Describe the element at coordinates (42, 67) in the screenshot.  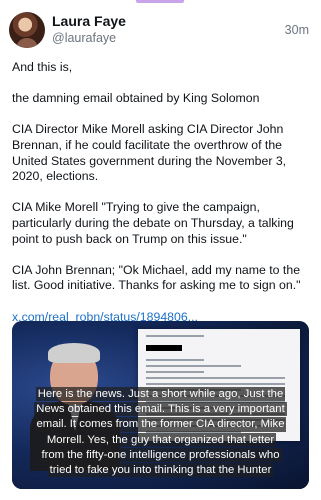
I see `post-paragraph: And this is,` at that location.